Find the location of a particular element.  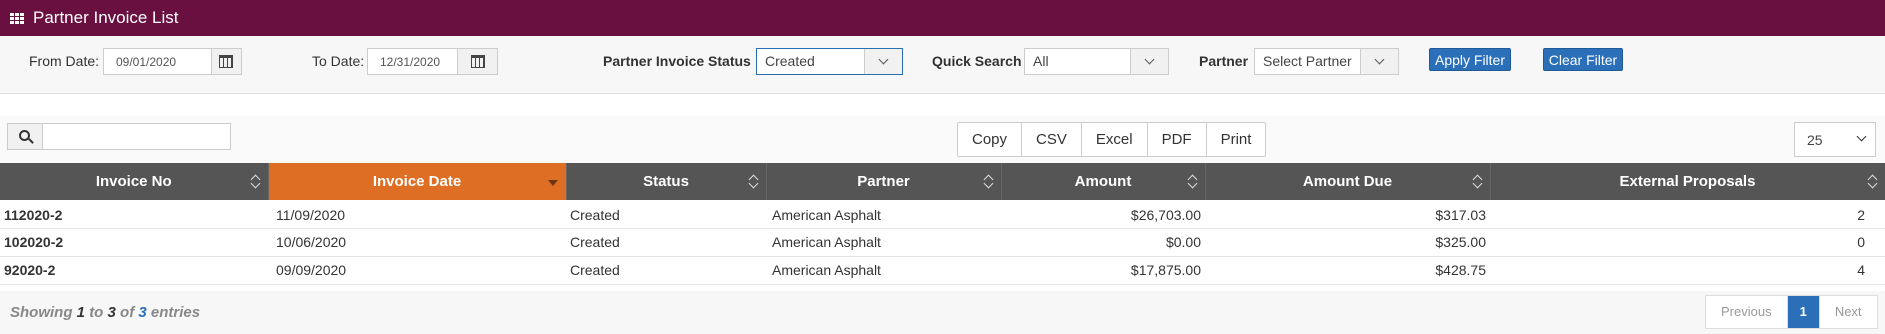

export-buttons: Copy CSV Excel PDF Print is located at coordinates (1112, 139).